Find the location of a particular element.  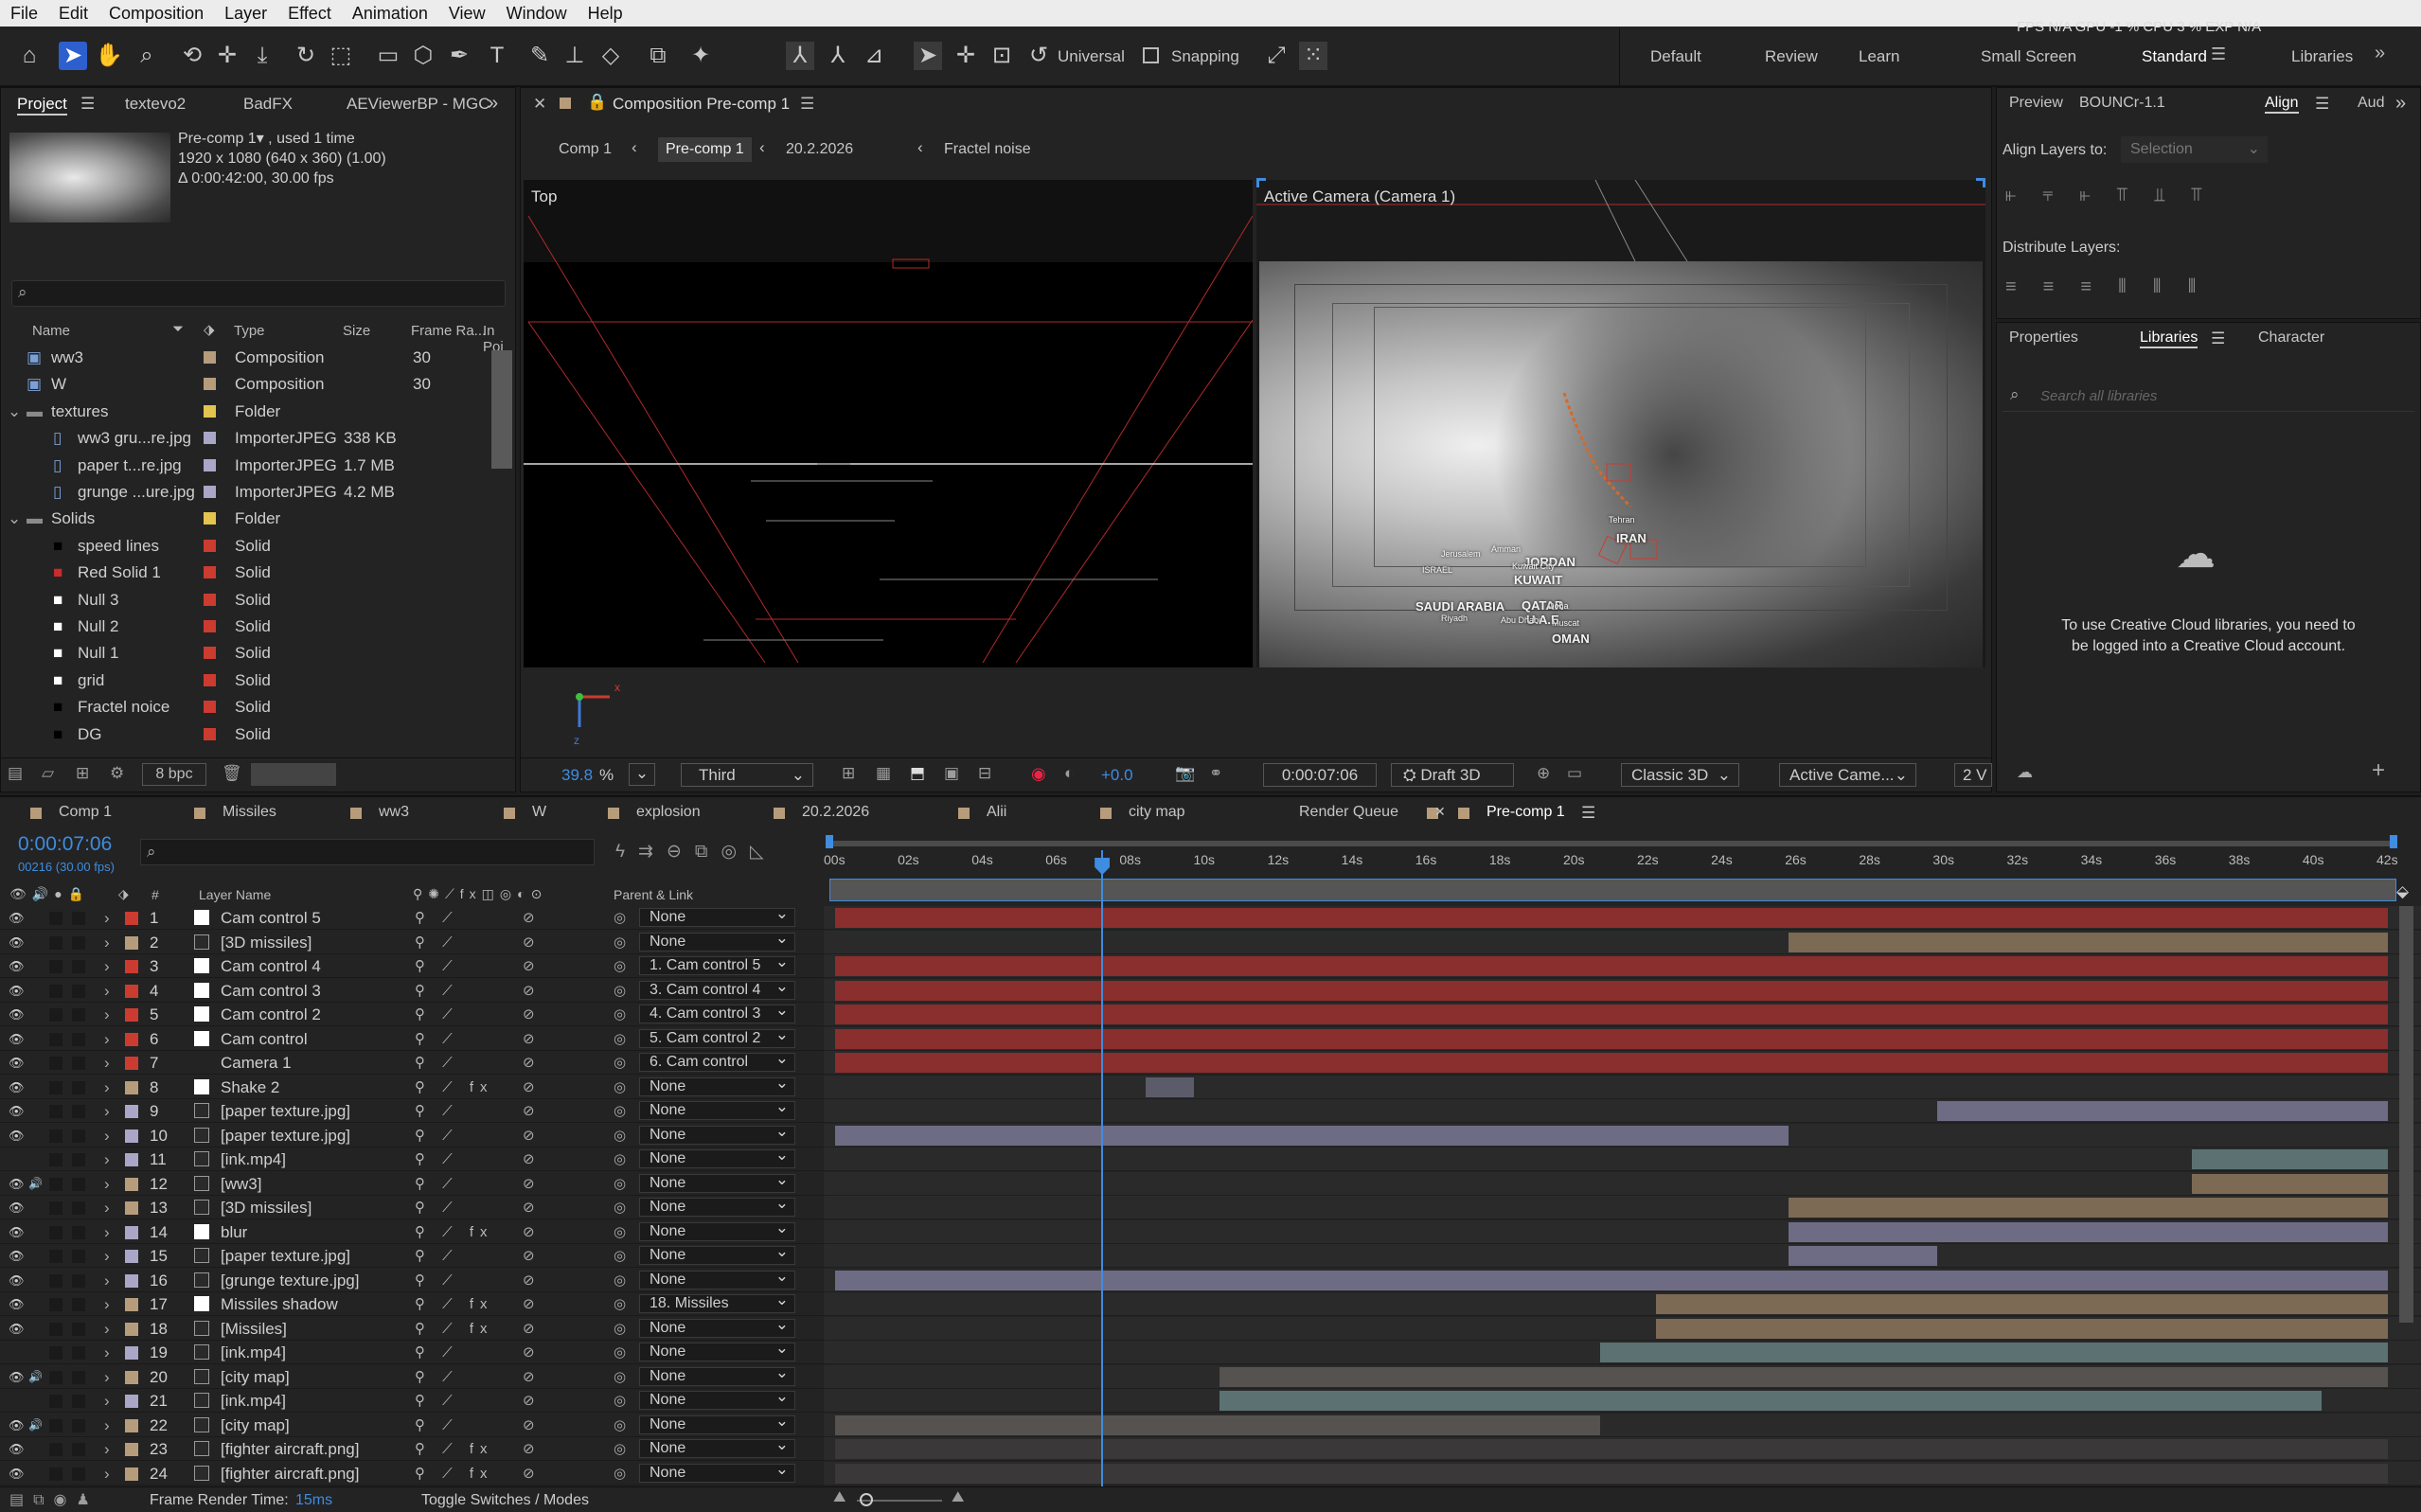

draft-3d-button: ⛭ Draft 3D is located at coordinates (1452, 775).